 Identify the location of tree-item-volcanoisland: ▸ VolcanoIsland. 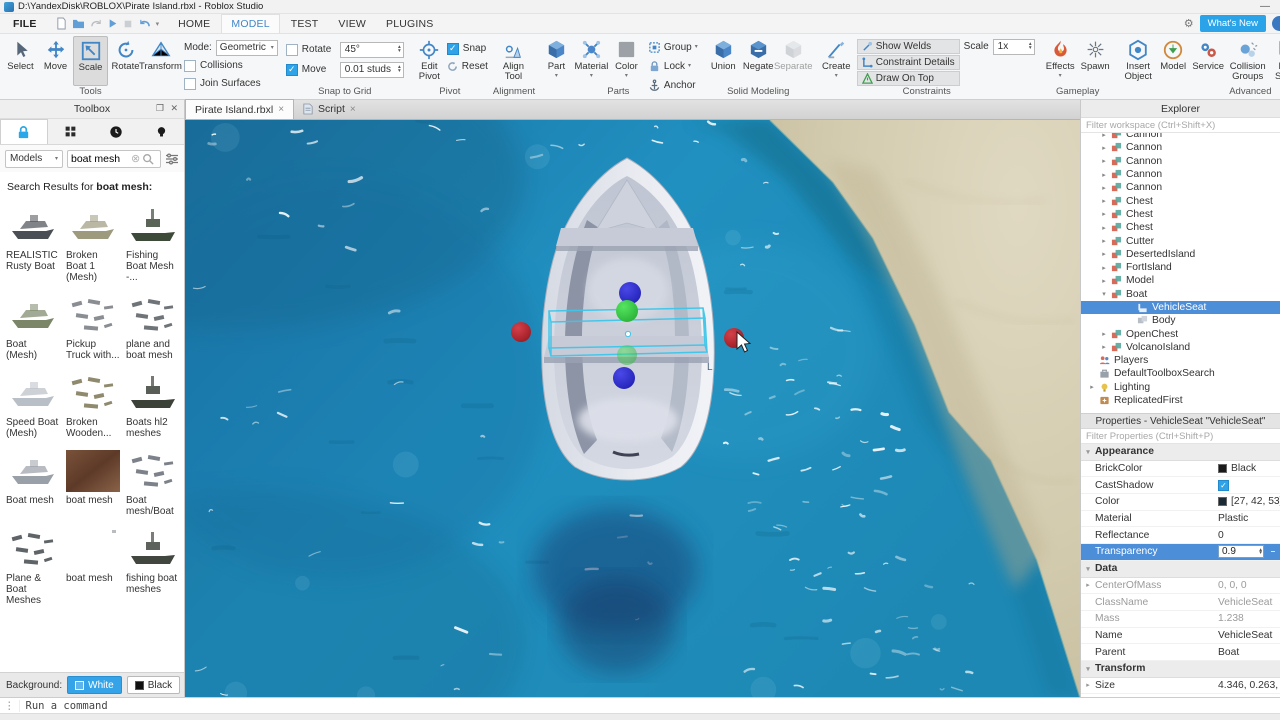
(1180, 347).